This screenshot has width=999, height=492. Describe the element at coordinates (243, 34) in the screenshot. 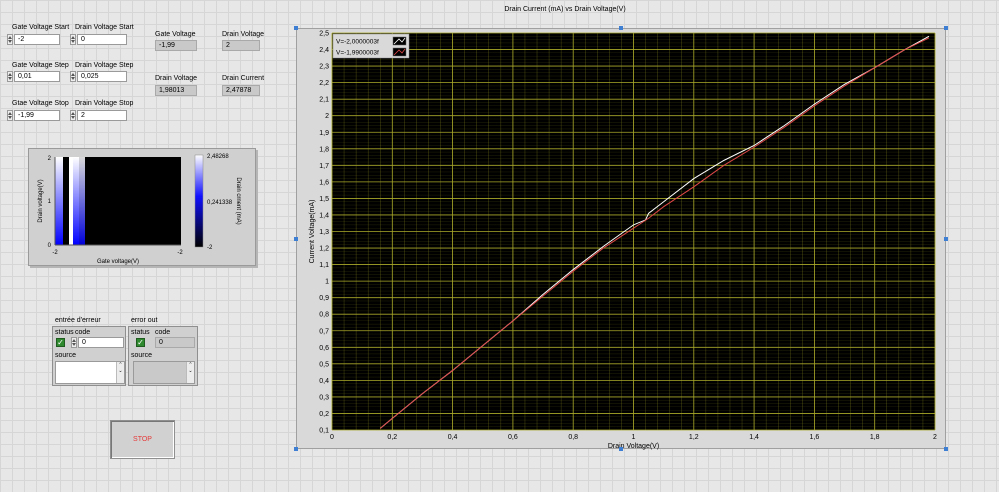

I see `drain-voltage-top-indicator-label: Drain Voltage` at that location.